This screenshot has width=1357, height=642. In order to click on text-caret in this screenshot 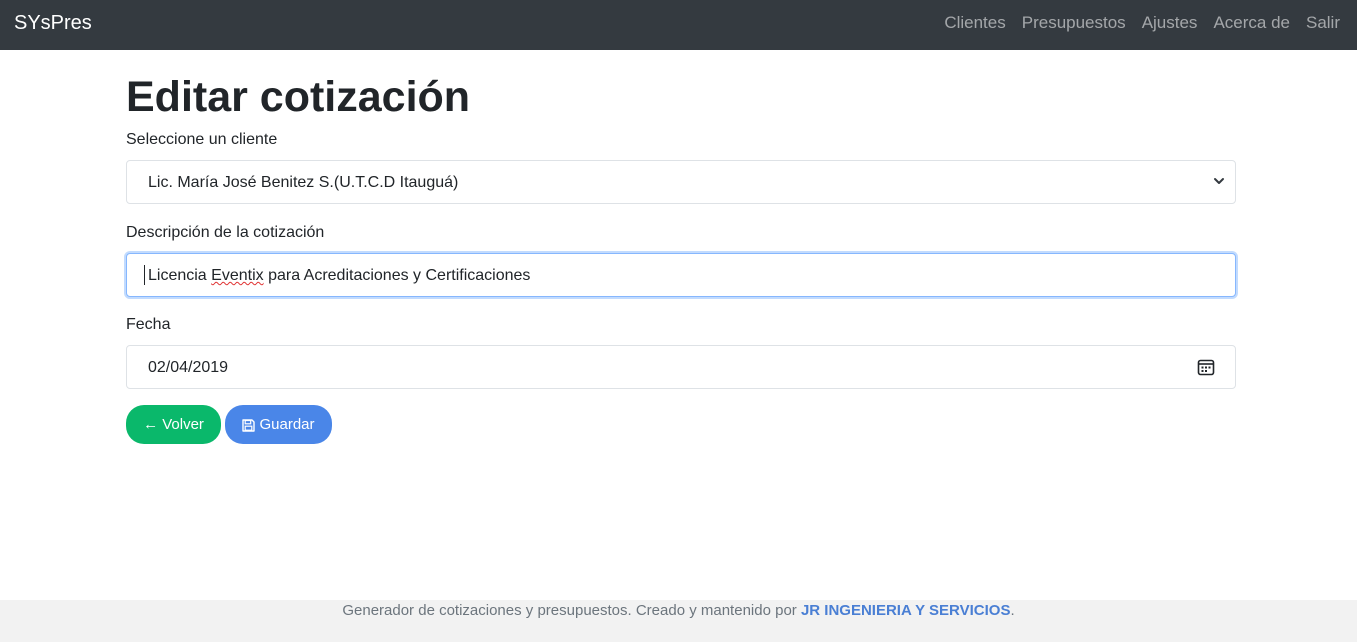, I will do `click(144, 275)`.